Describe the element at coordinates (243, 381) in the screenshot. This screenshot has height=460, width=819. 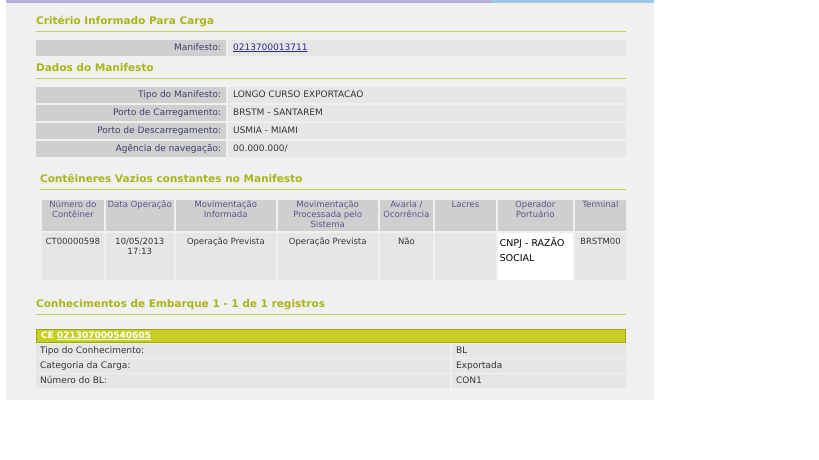
I see `field-label: Número do BL:` at that location.